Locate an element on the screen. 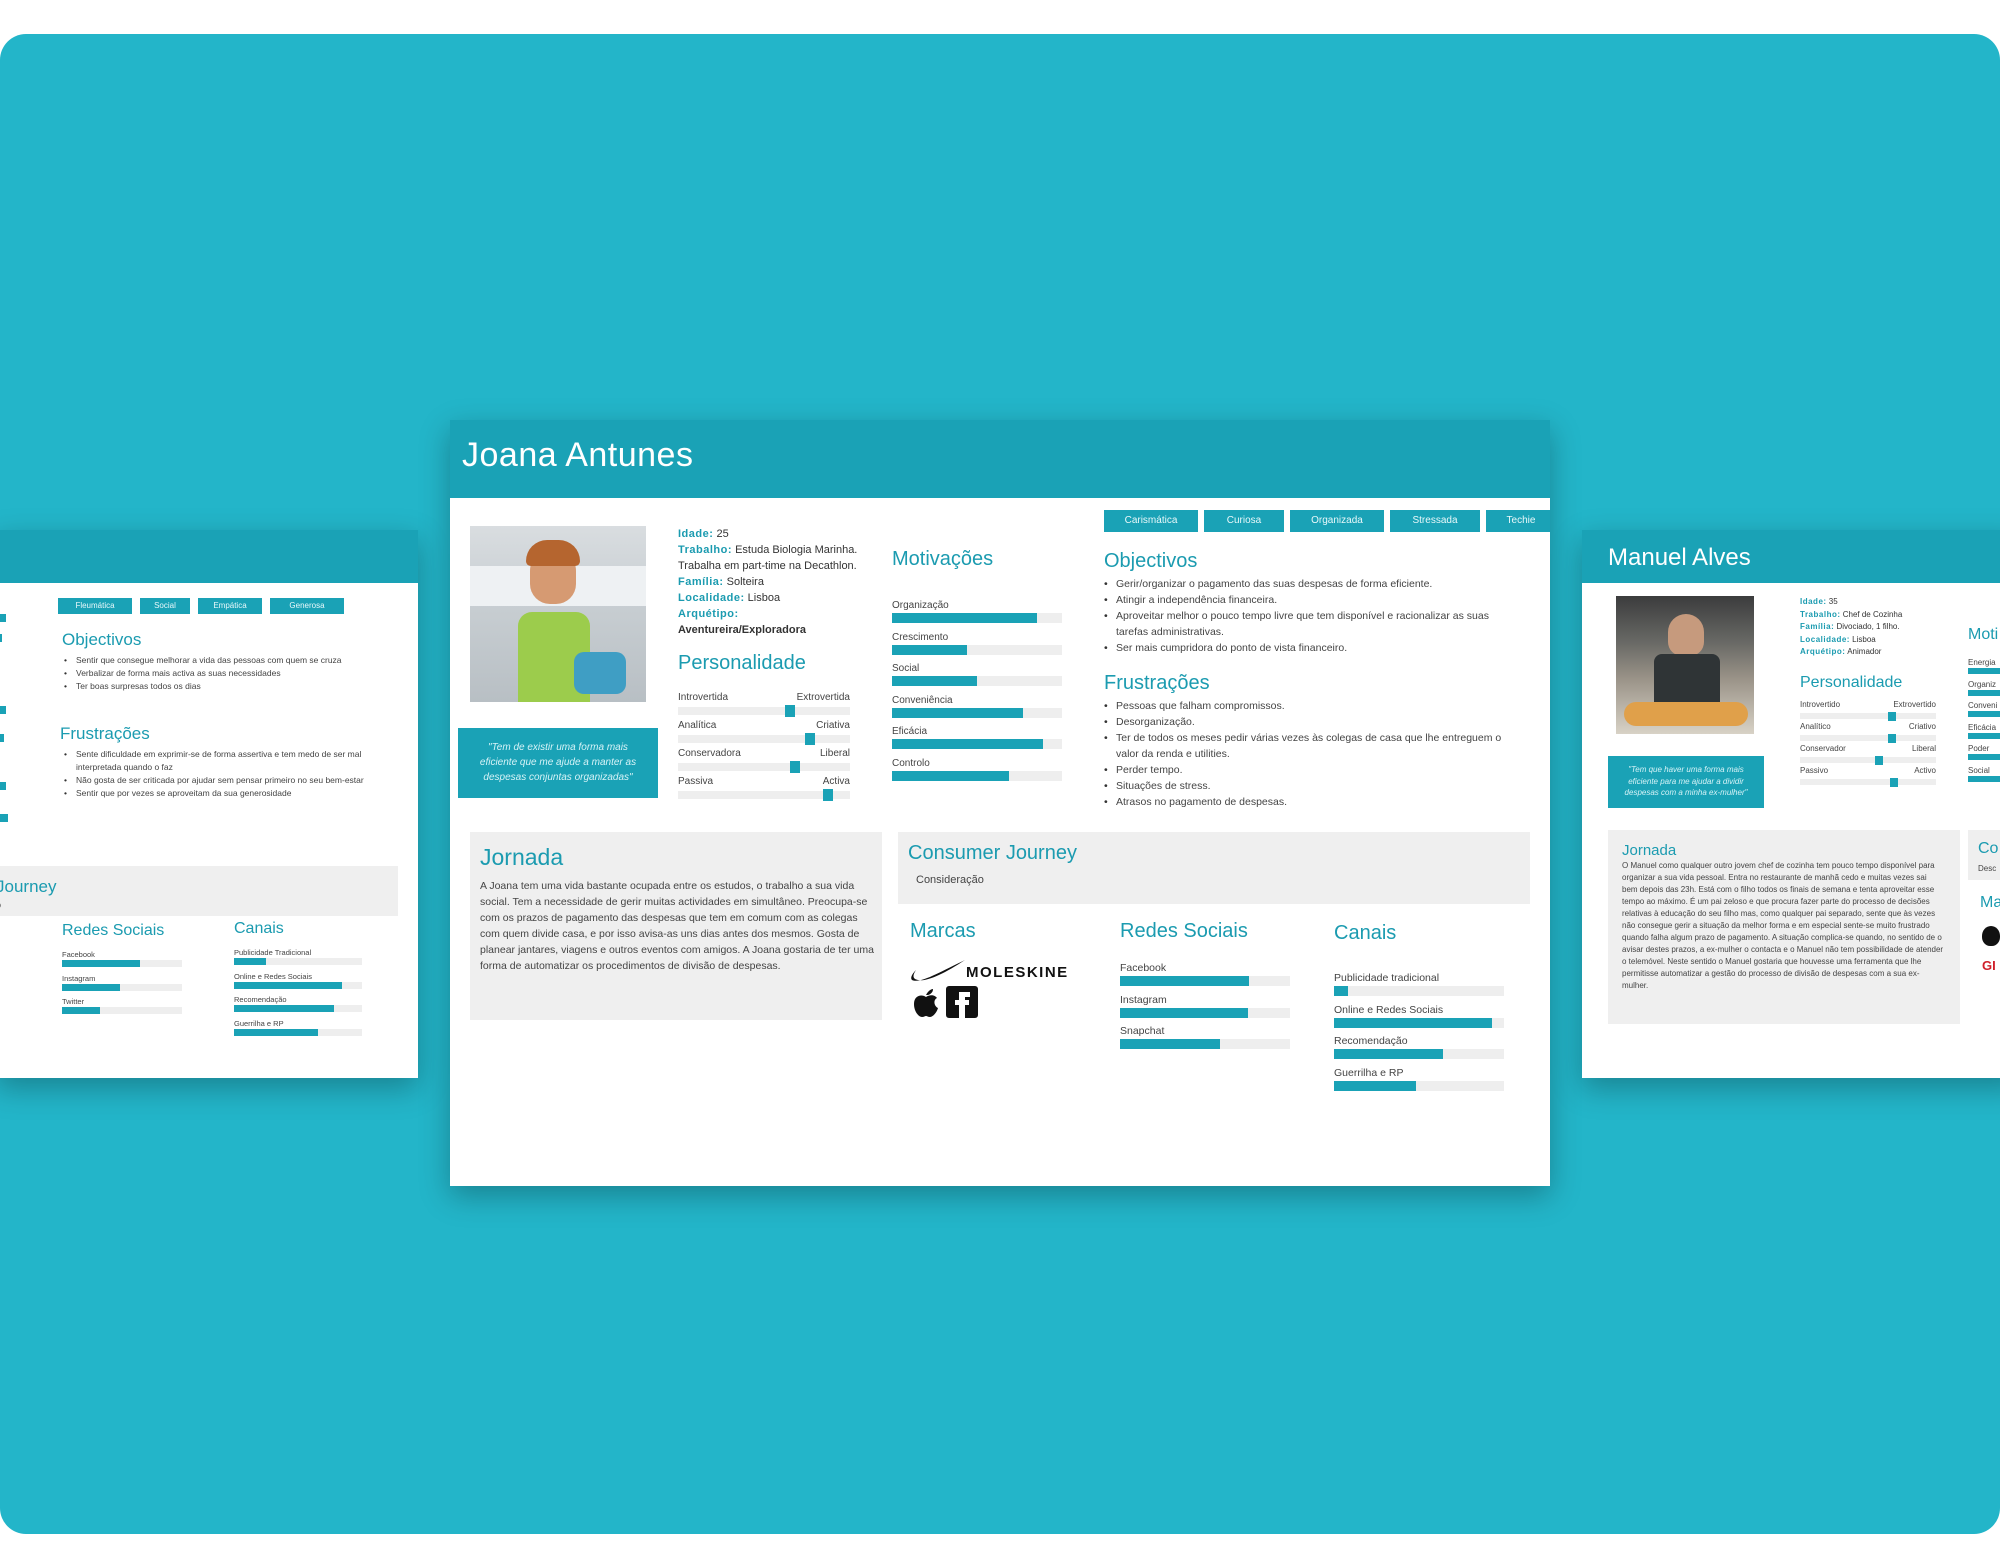 This screenshot has height=1555, width=2000. canal-label: Recomendação is located at coordinates (1371, 1041).